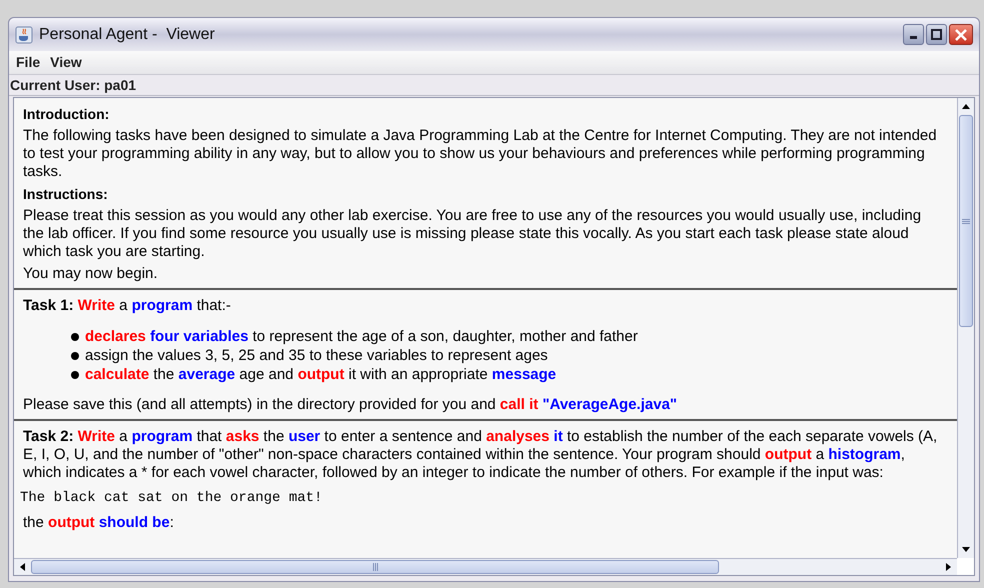 The width and height of the screenshot is (984, 588). Describe the element at coordinates (965, 328) in the screenshot. I see `vertical-scrollbar` at that location.